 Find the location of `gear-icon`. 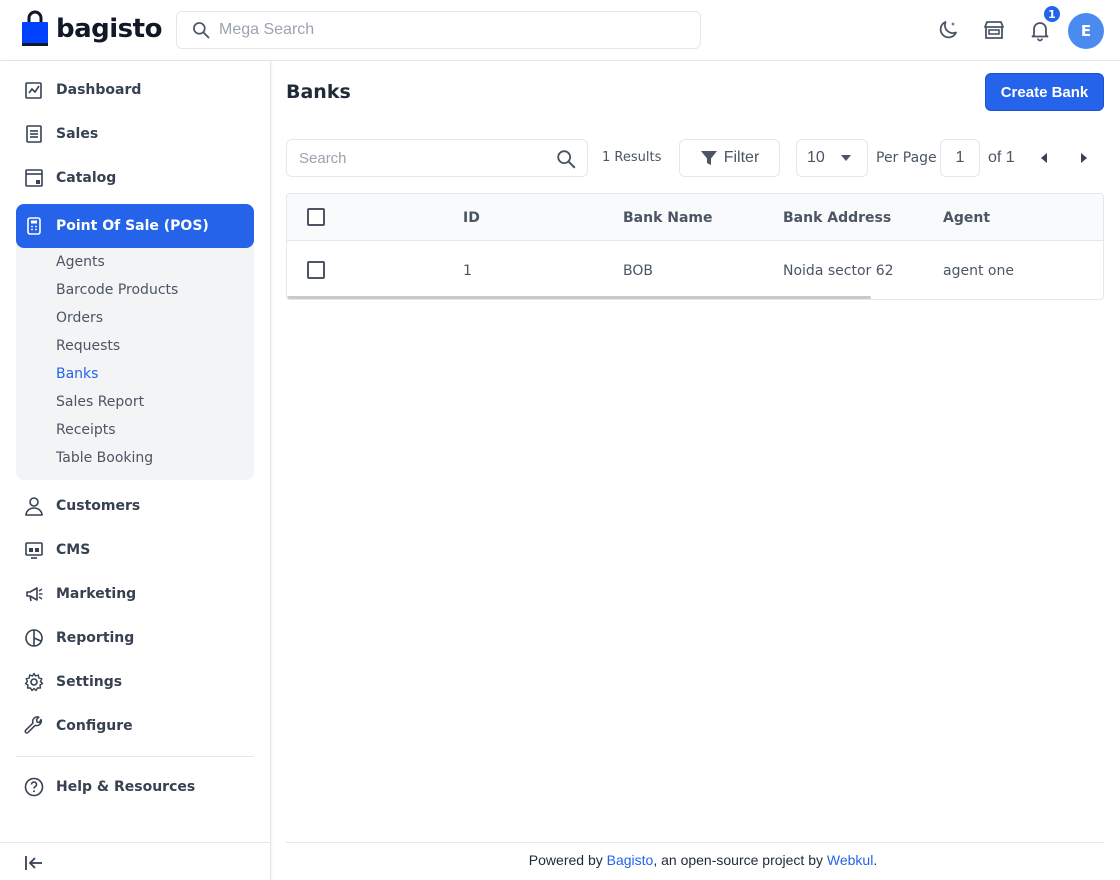

gear-icon is located at coordinates (34, 682).